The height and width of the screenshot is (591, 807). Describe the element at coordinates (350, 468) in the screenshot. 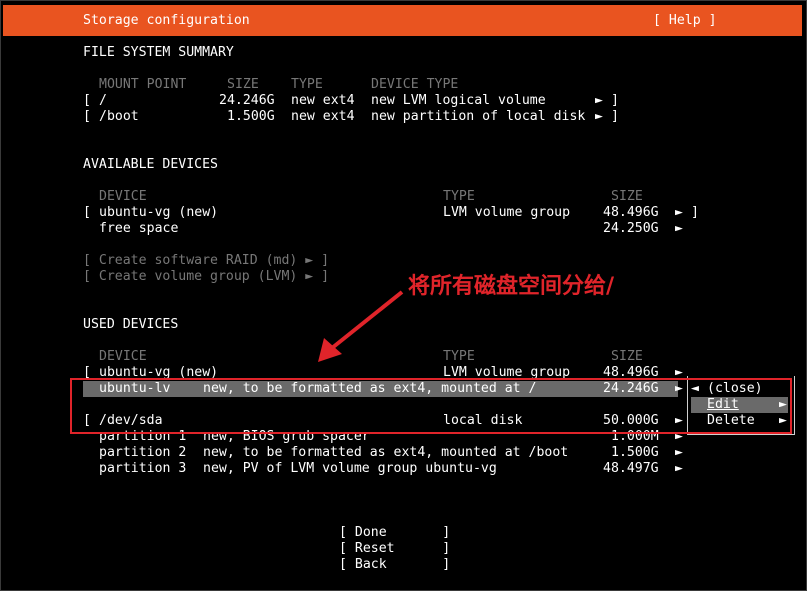

I see `partition-desc: new, PV of LVM volume group ubuntu-vg` at that location.